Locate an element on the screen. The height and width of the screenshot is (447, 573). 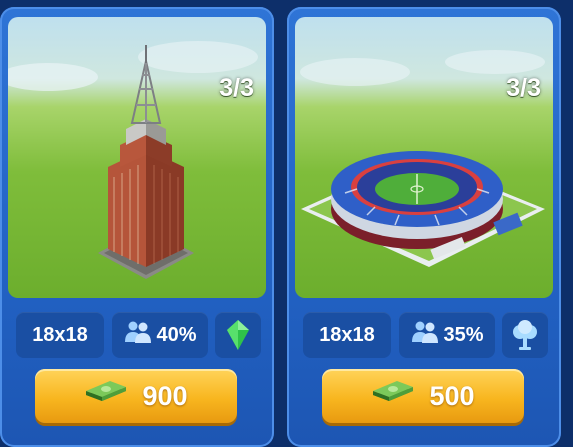
population-bonus: 40% is located at coordinates (160, 335).